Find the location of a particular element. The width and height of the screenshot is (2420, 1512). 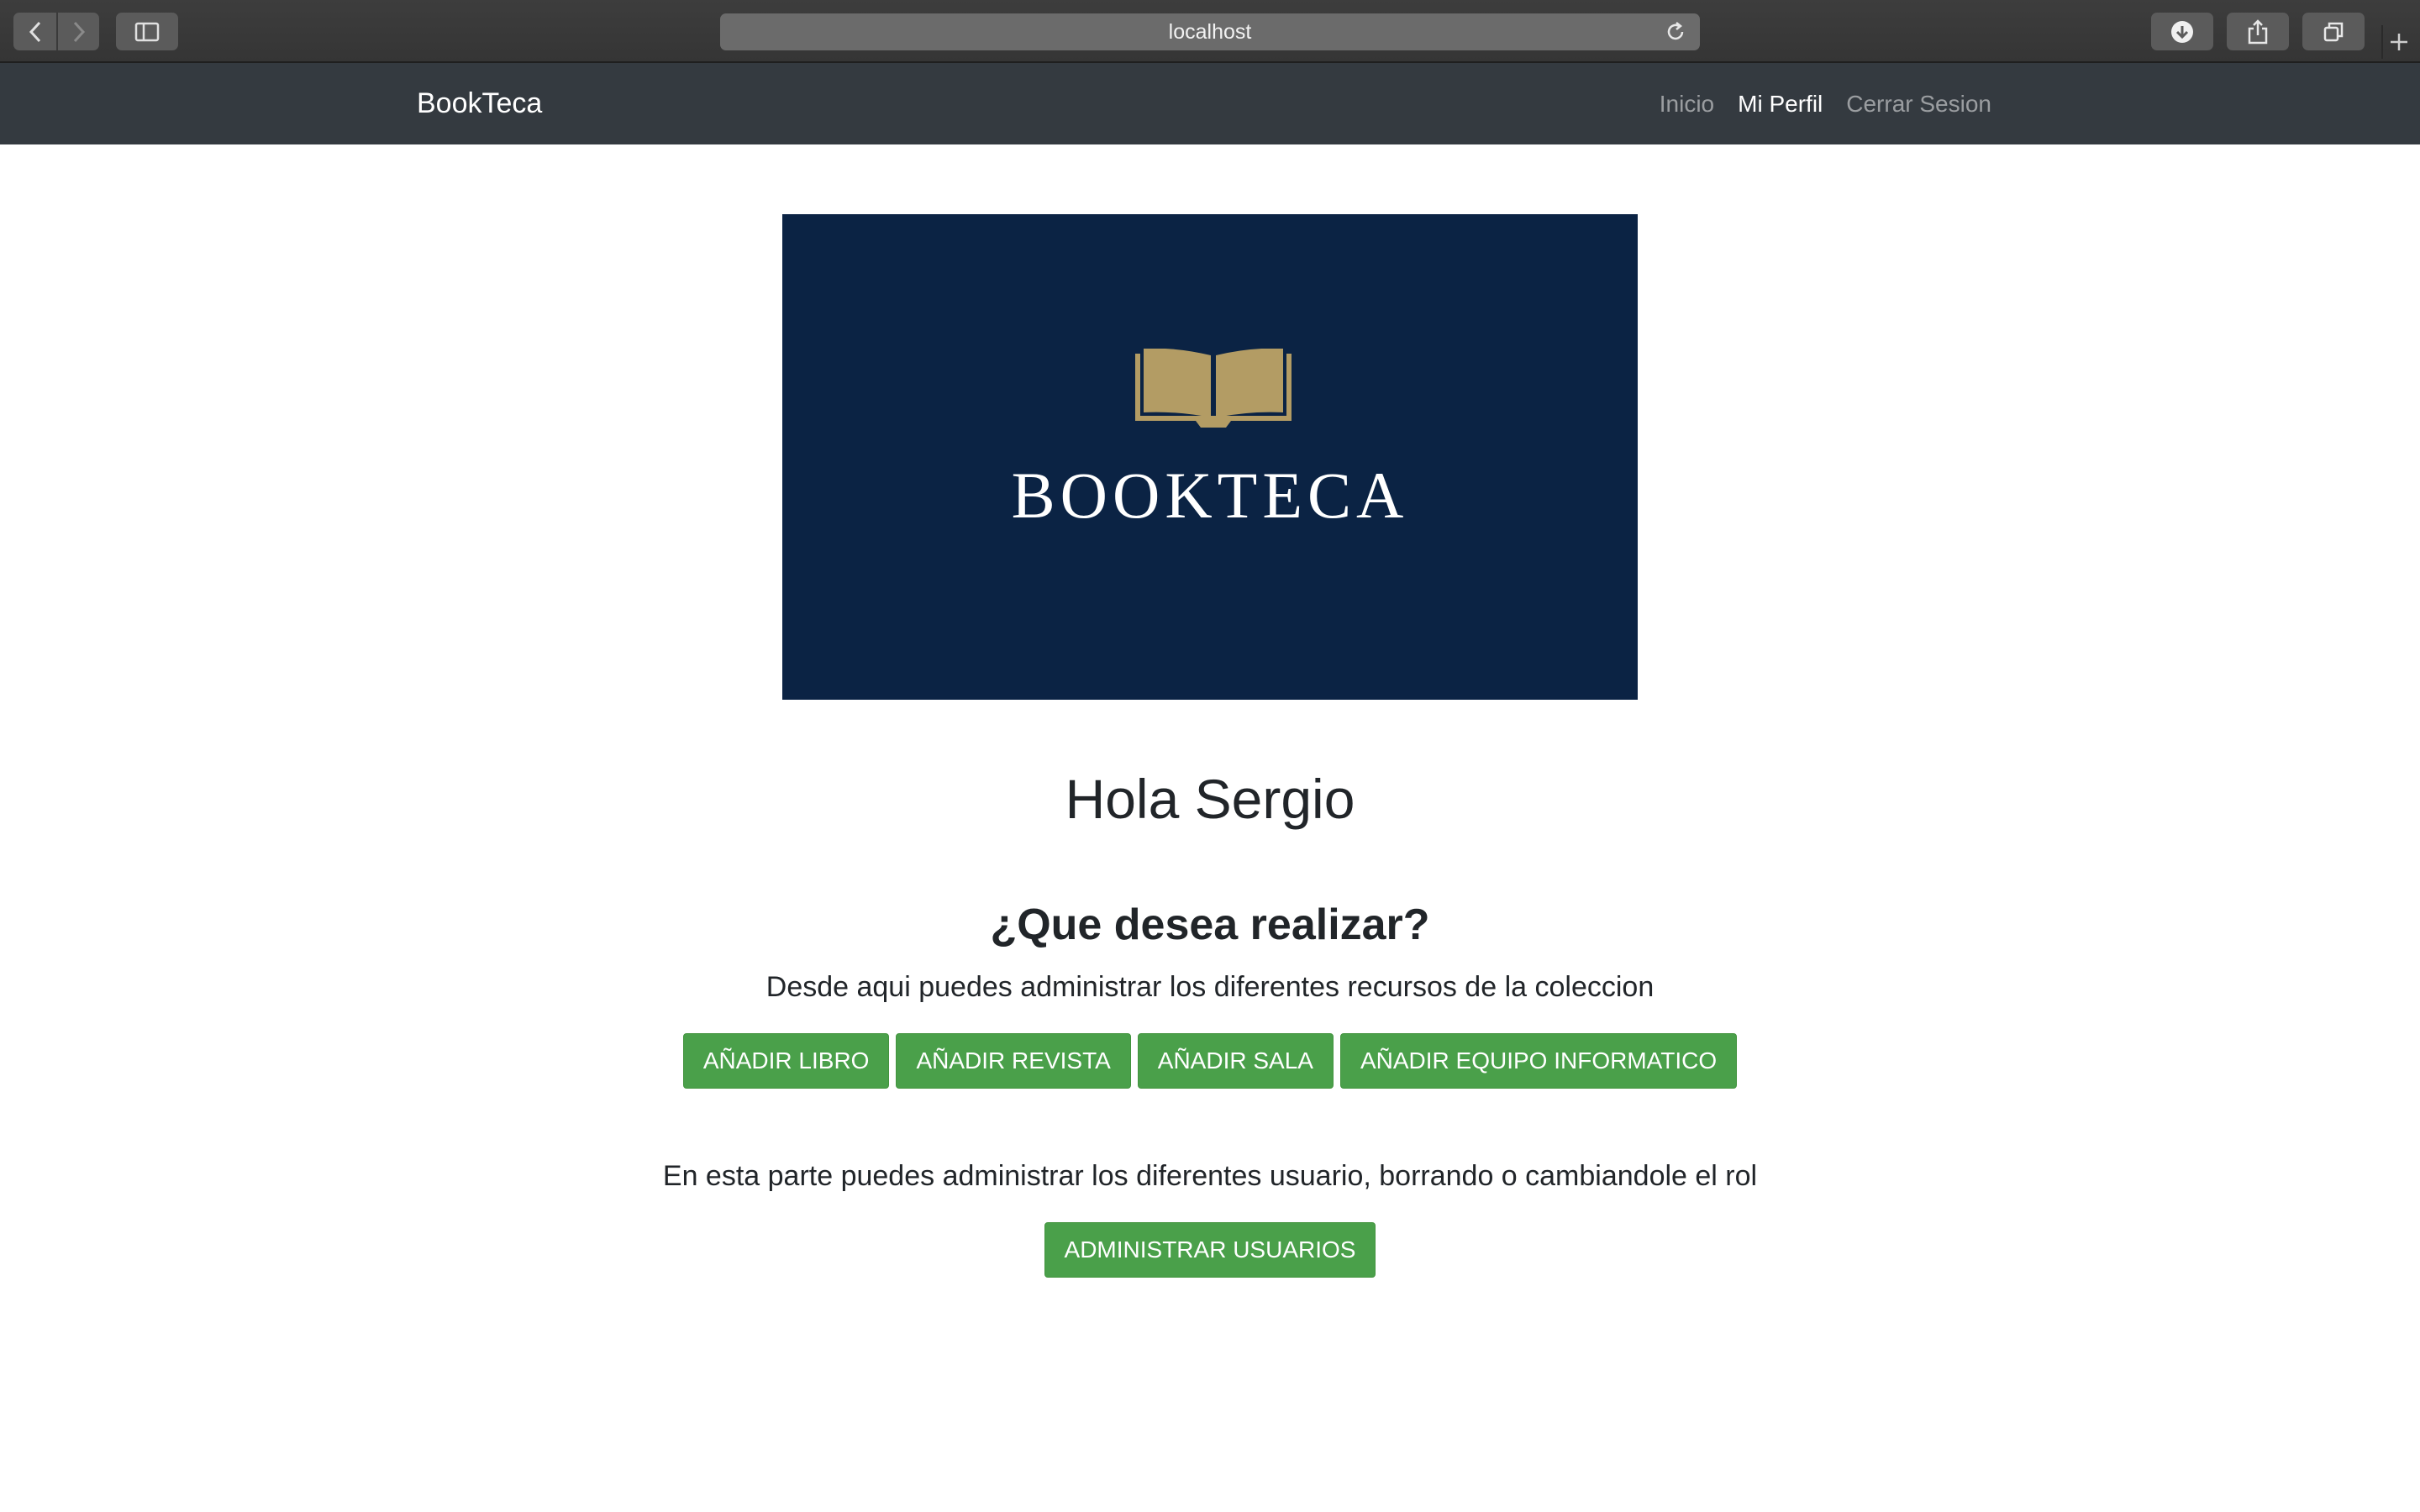

back-button is located at coordinates (34, 31).